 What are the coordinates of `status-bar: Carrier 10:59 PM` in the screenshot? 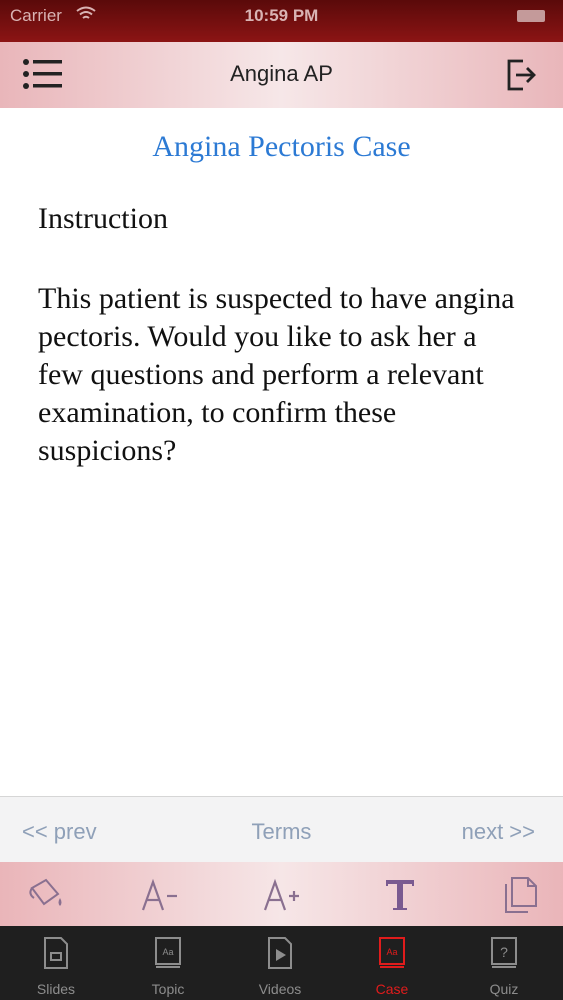 It's located at (281, 21).